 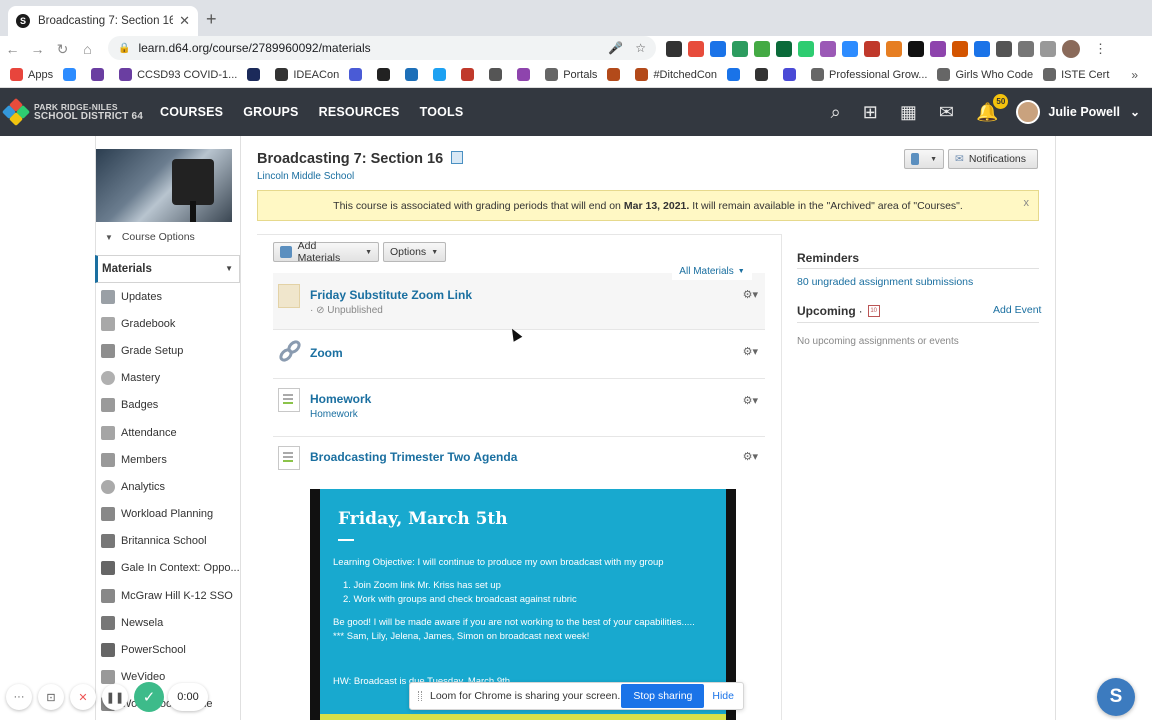 I want to click on bookmark-item: IDEACon, so click(x=307, y=74).